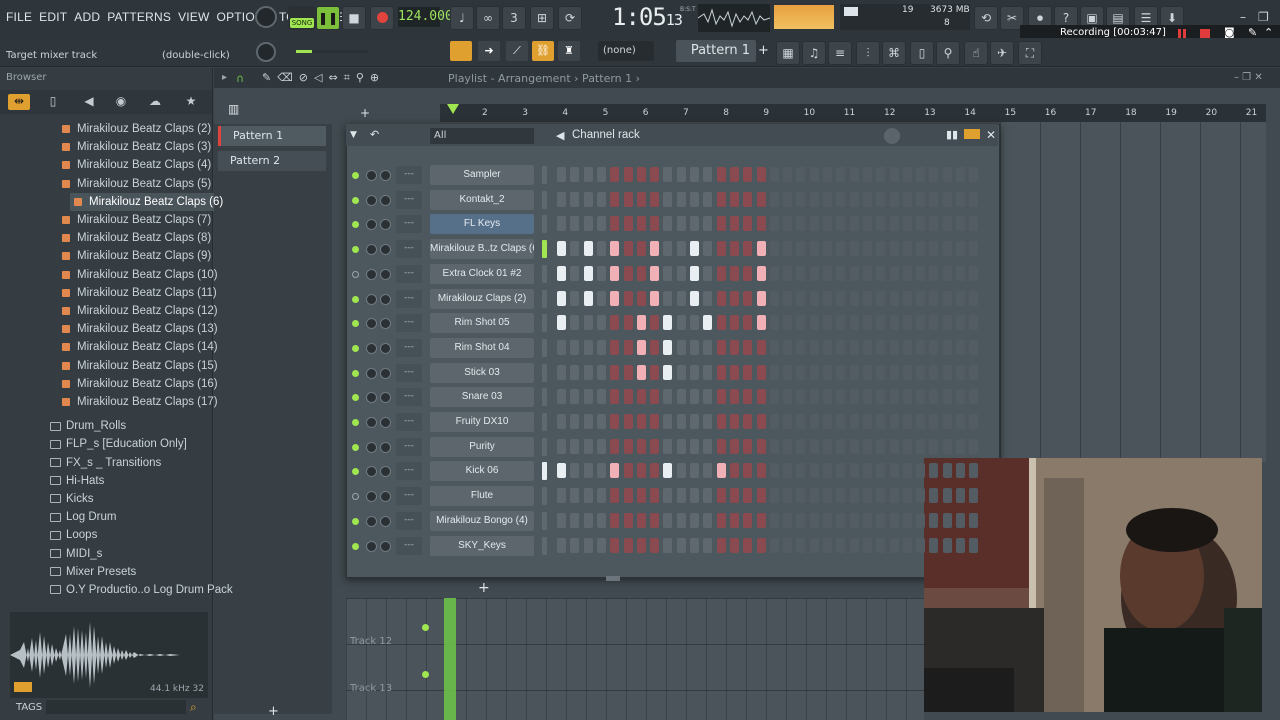 The image size is (1280, 720). I want to click on browser-file-item: Mirakilouz Beatz Claps (4), so click(136, 165).